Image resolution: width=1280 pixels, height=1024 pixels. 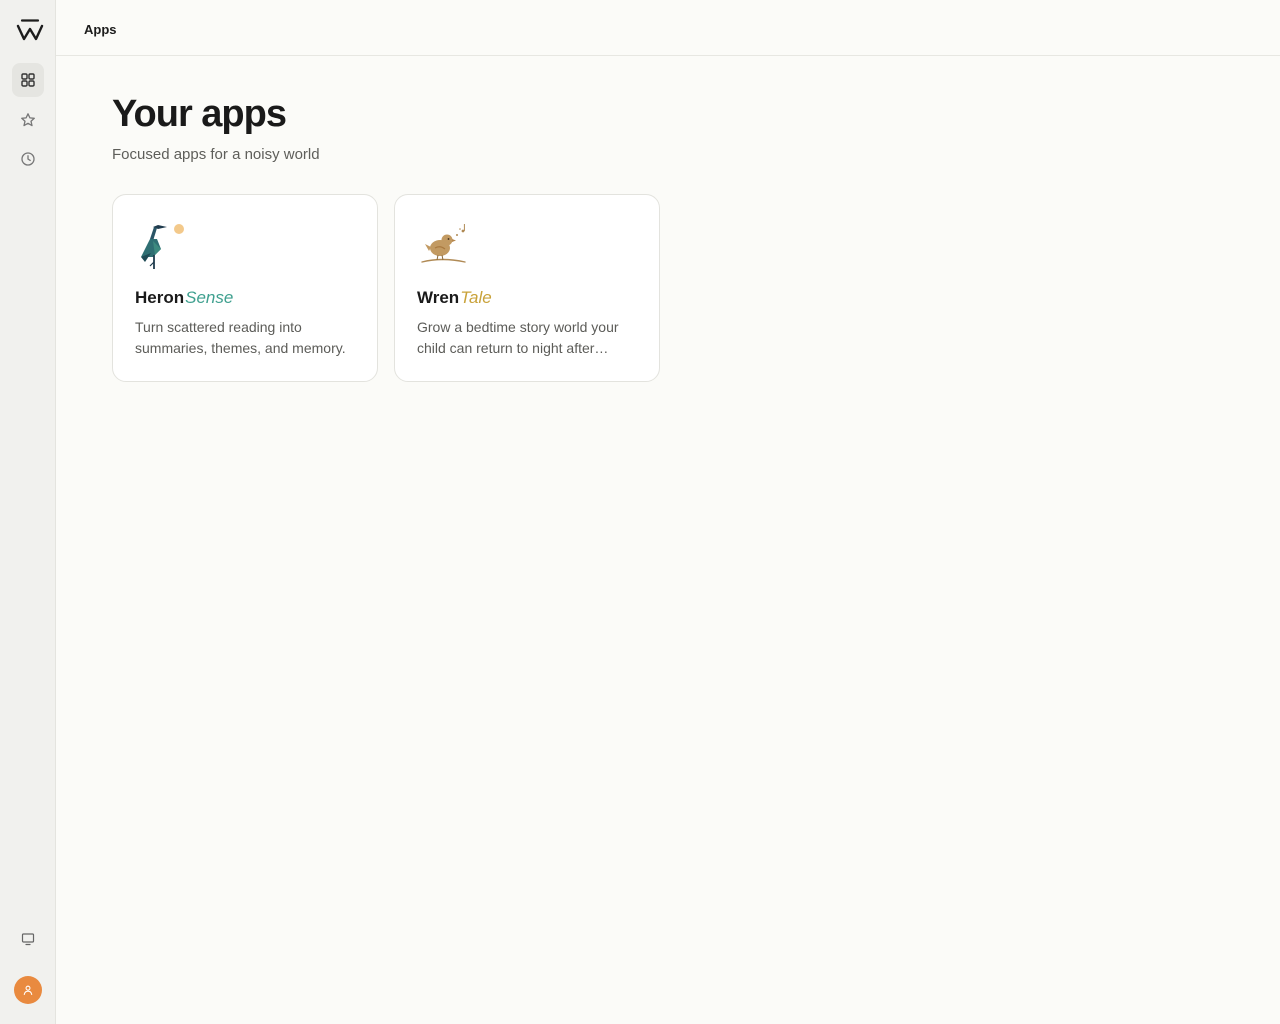 I want to click on display-settings-button, so click(x=28, y=939).